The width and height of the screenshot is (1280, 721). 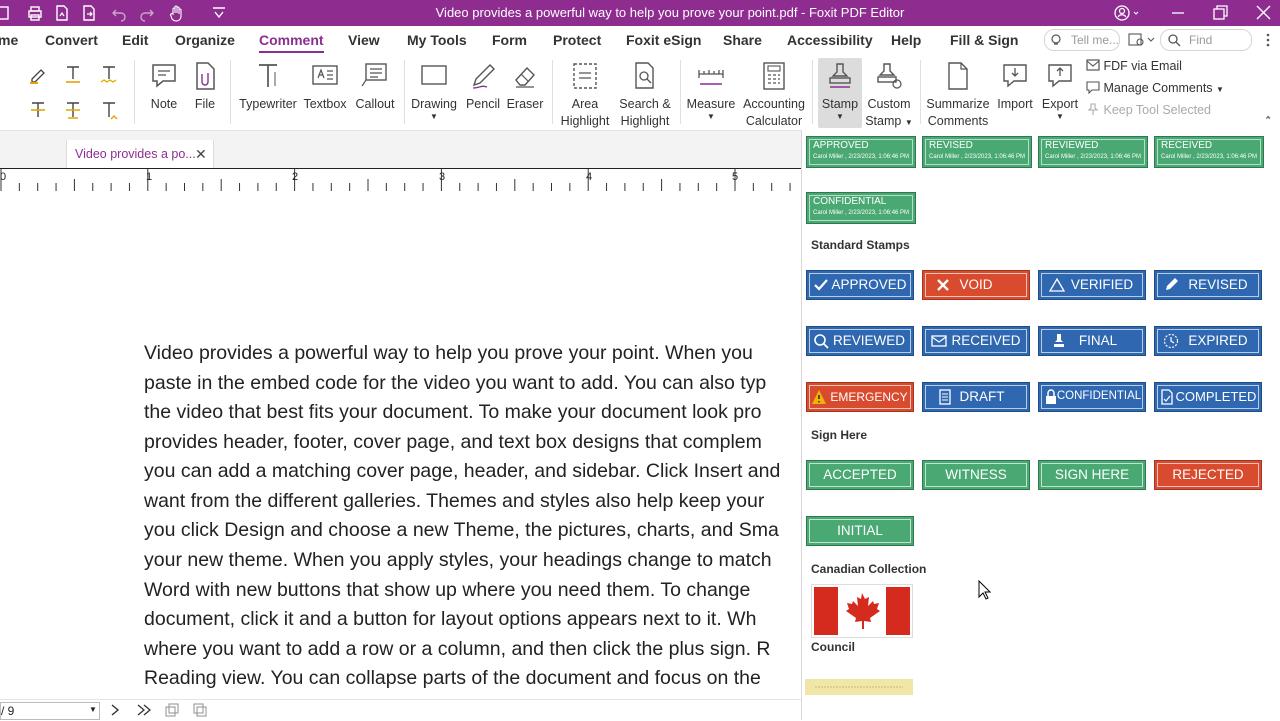 I want to click on stamp-button: Stamp ▼, so click(x=840, y=93).